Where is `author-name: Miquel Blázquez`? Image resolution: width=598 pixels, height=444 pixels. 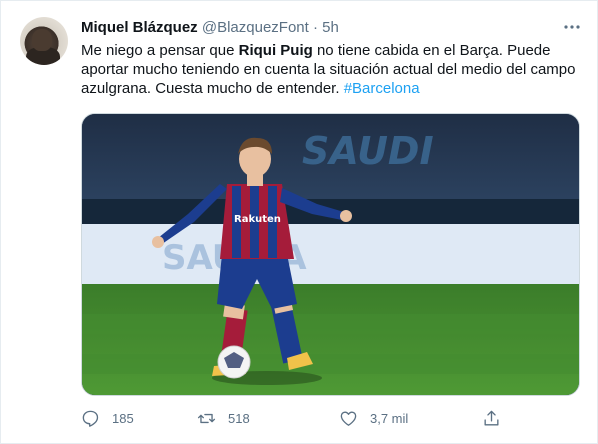 author-name: Miquel Blázquez is located at coordinates (139, 27).